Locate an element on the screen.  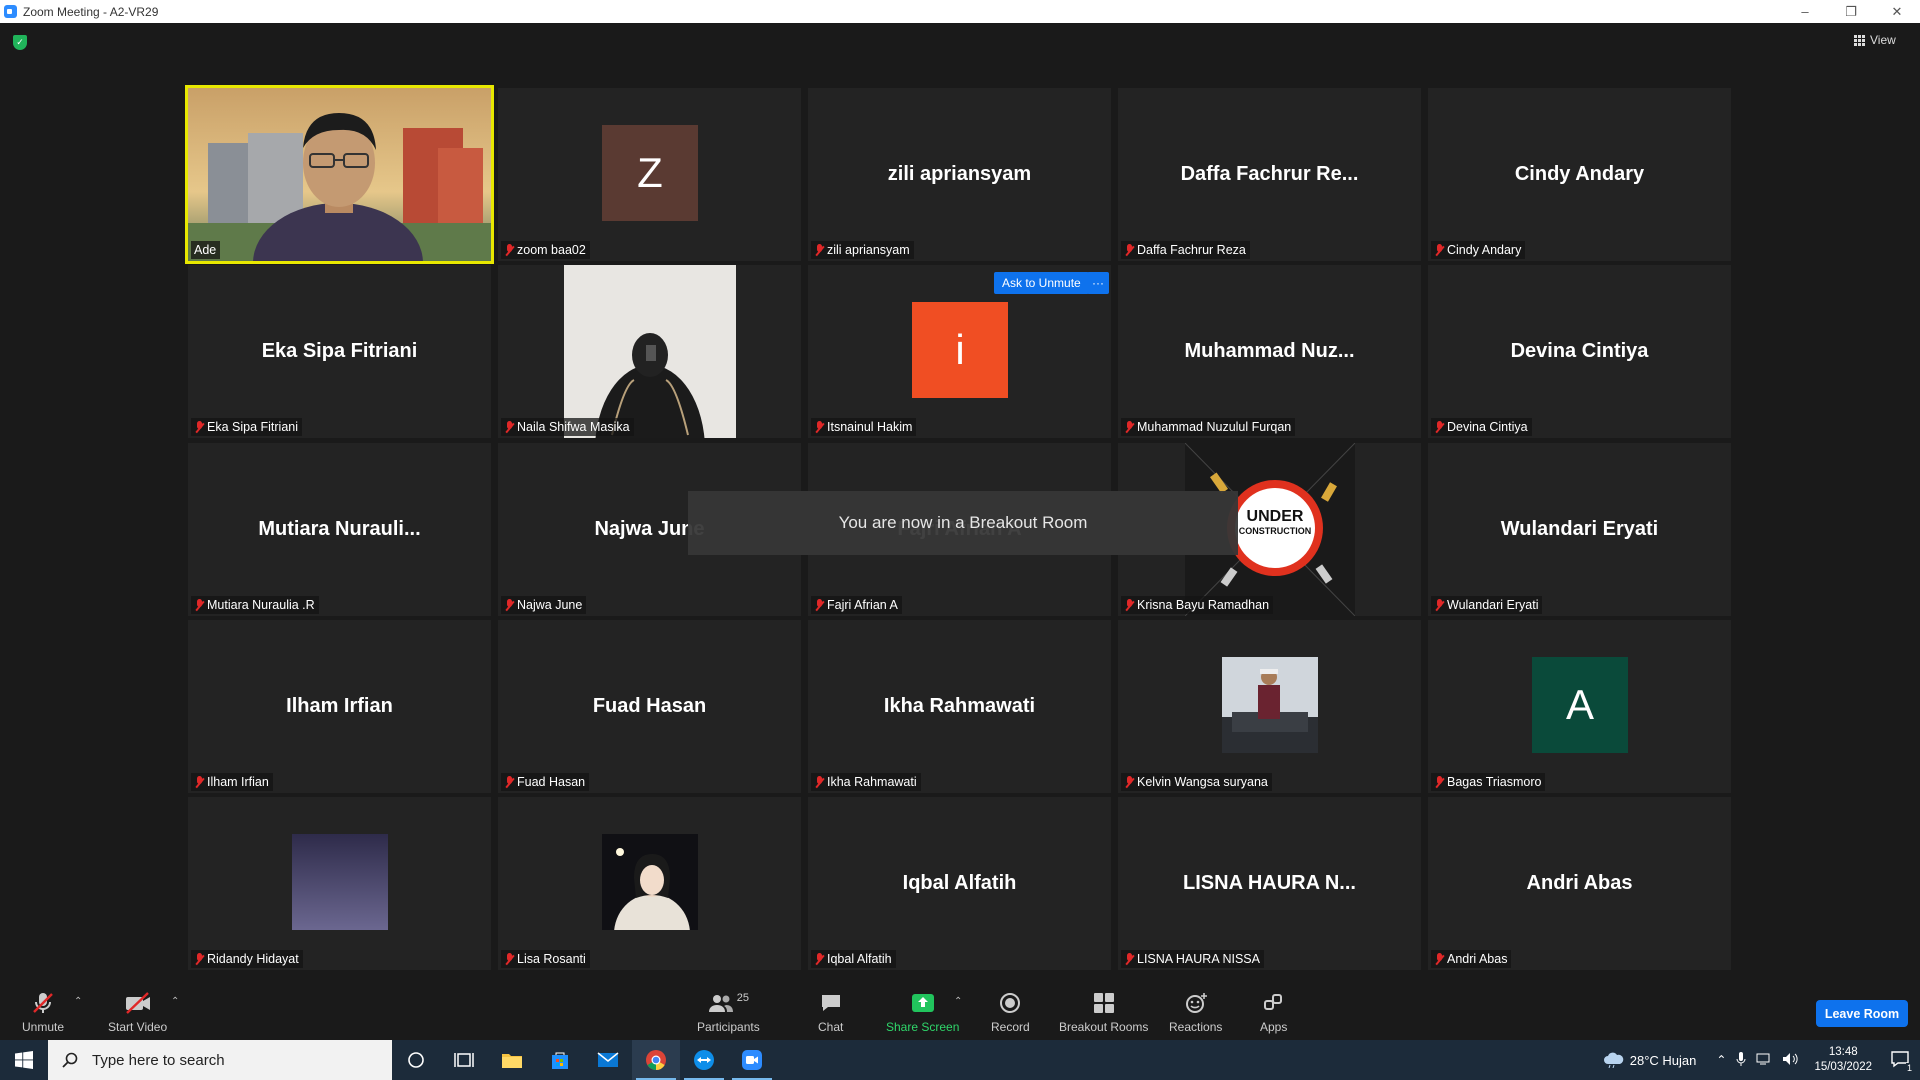
participant-tile: Ilham Irfian Ilham Irfian is located at coordinates (339, 706).